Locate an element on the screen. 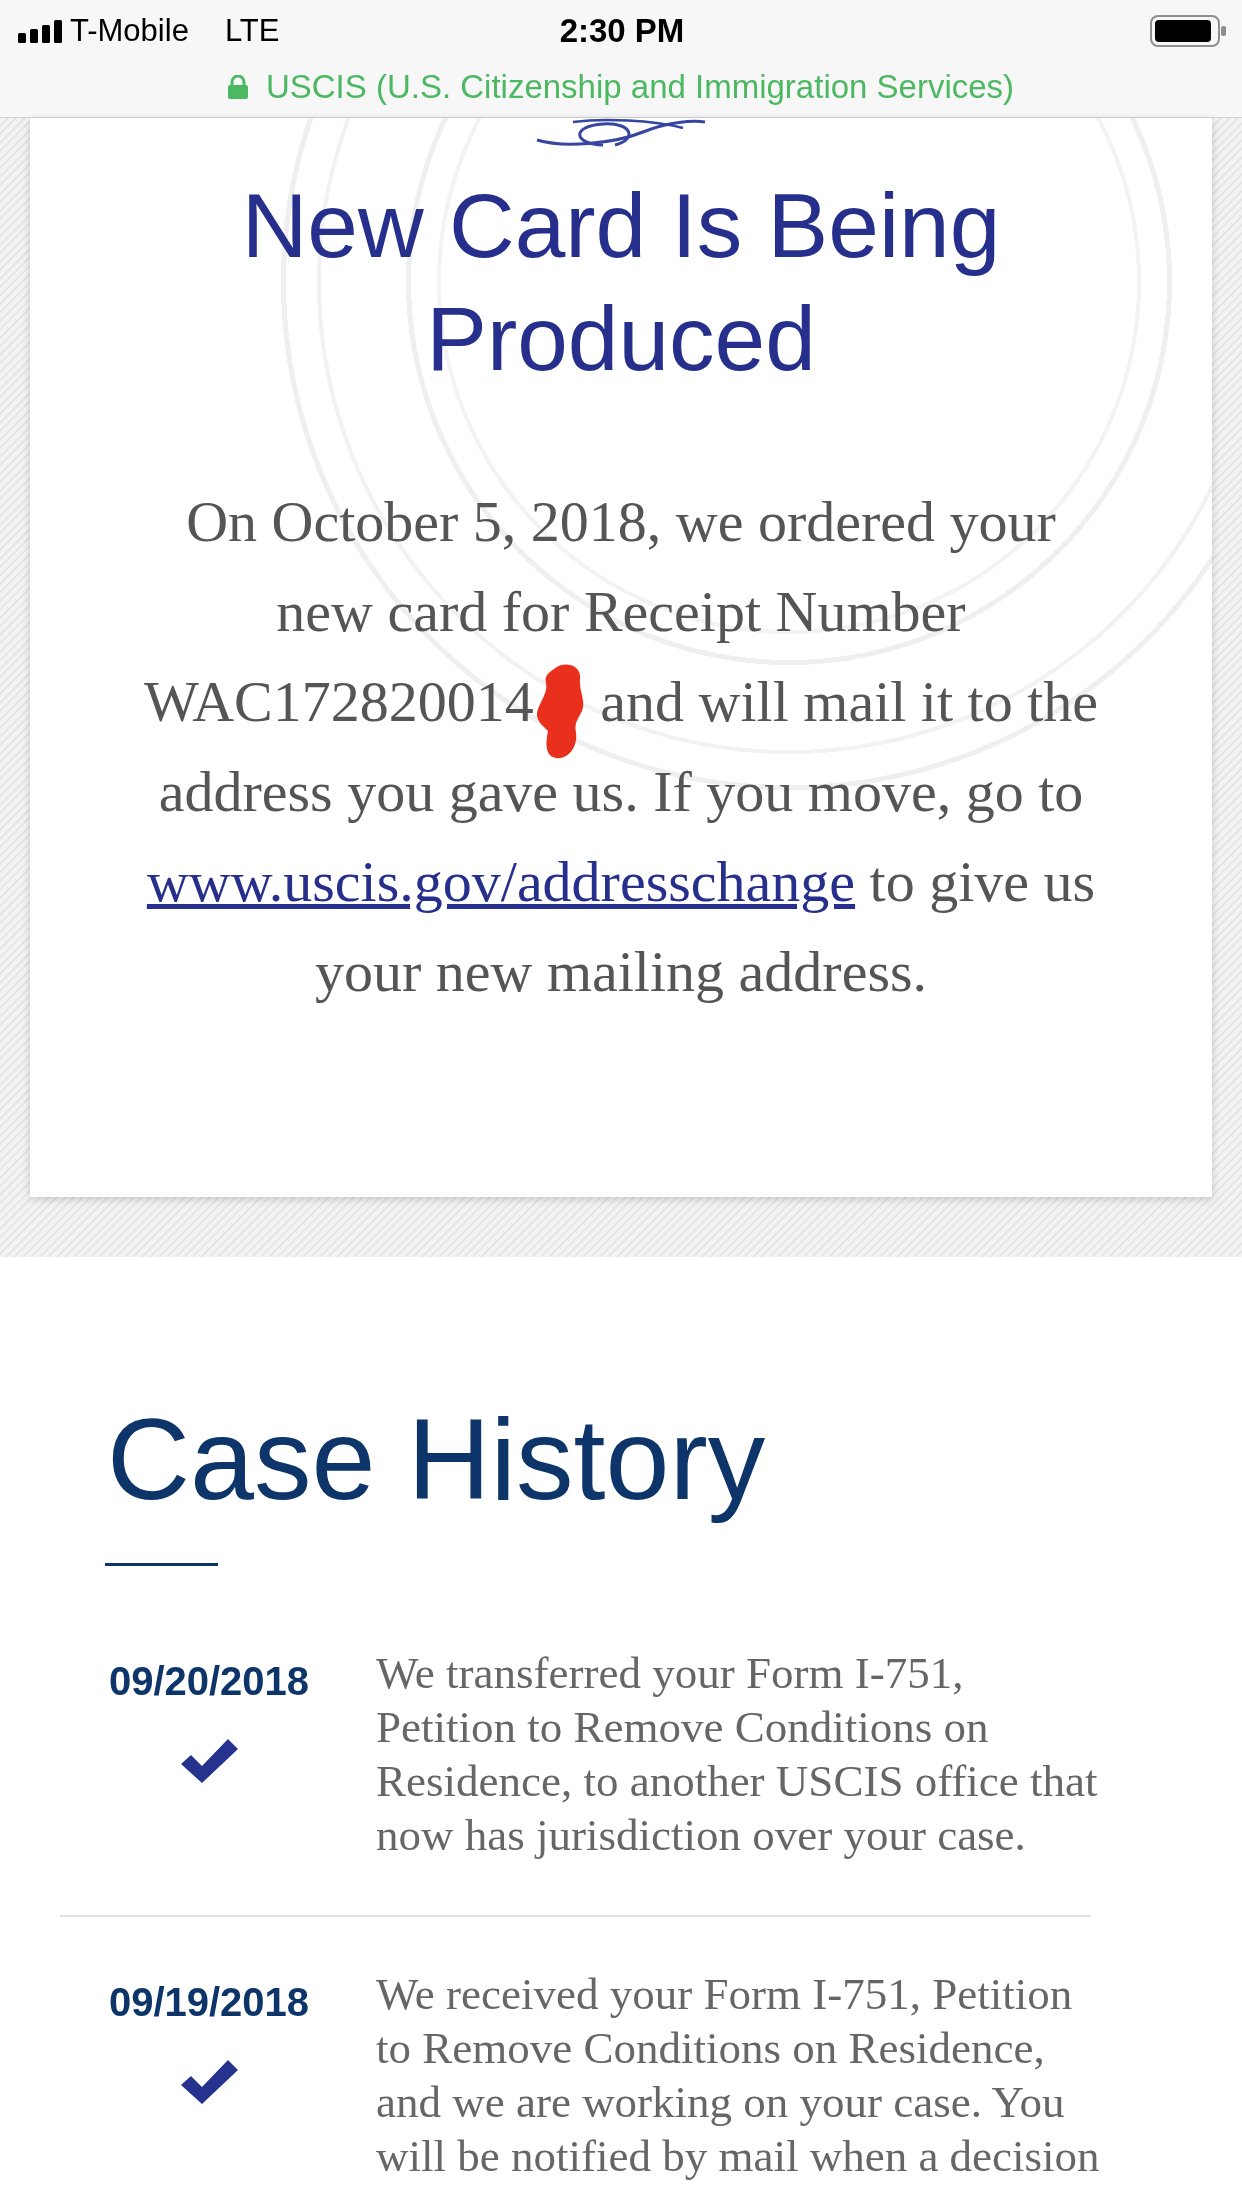 The height and width of the screenshot is (2208, 1242). signal-bars-icon is located at coordinates (40, 31).